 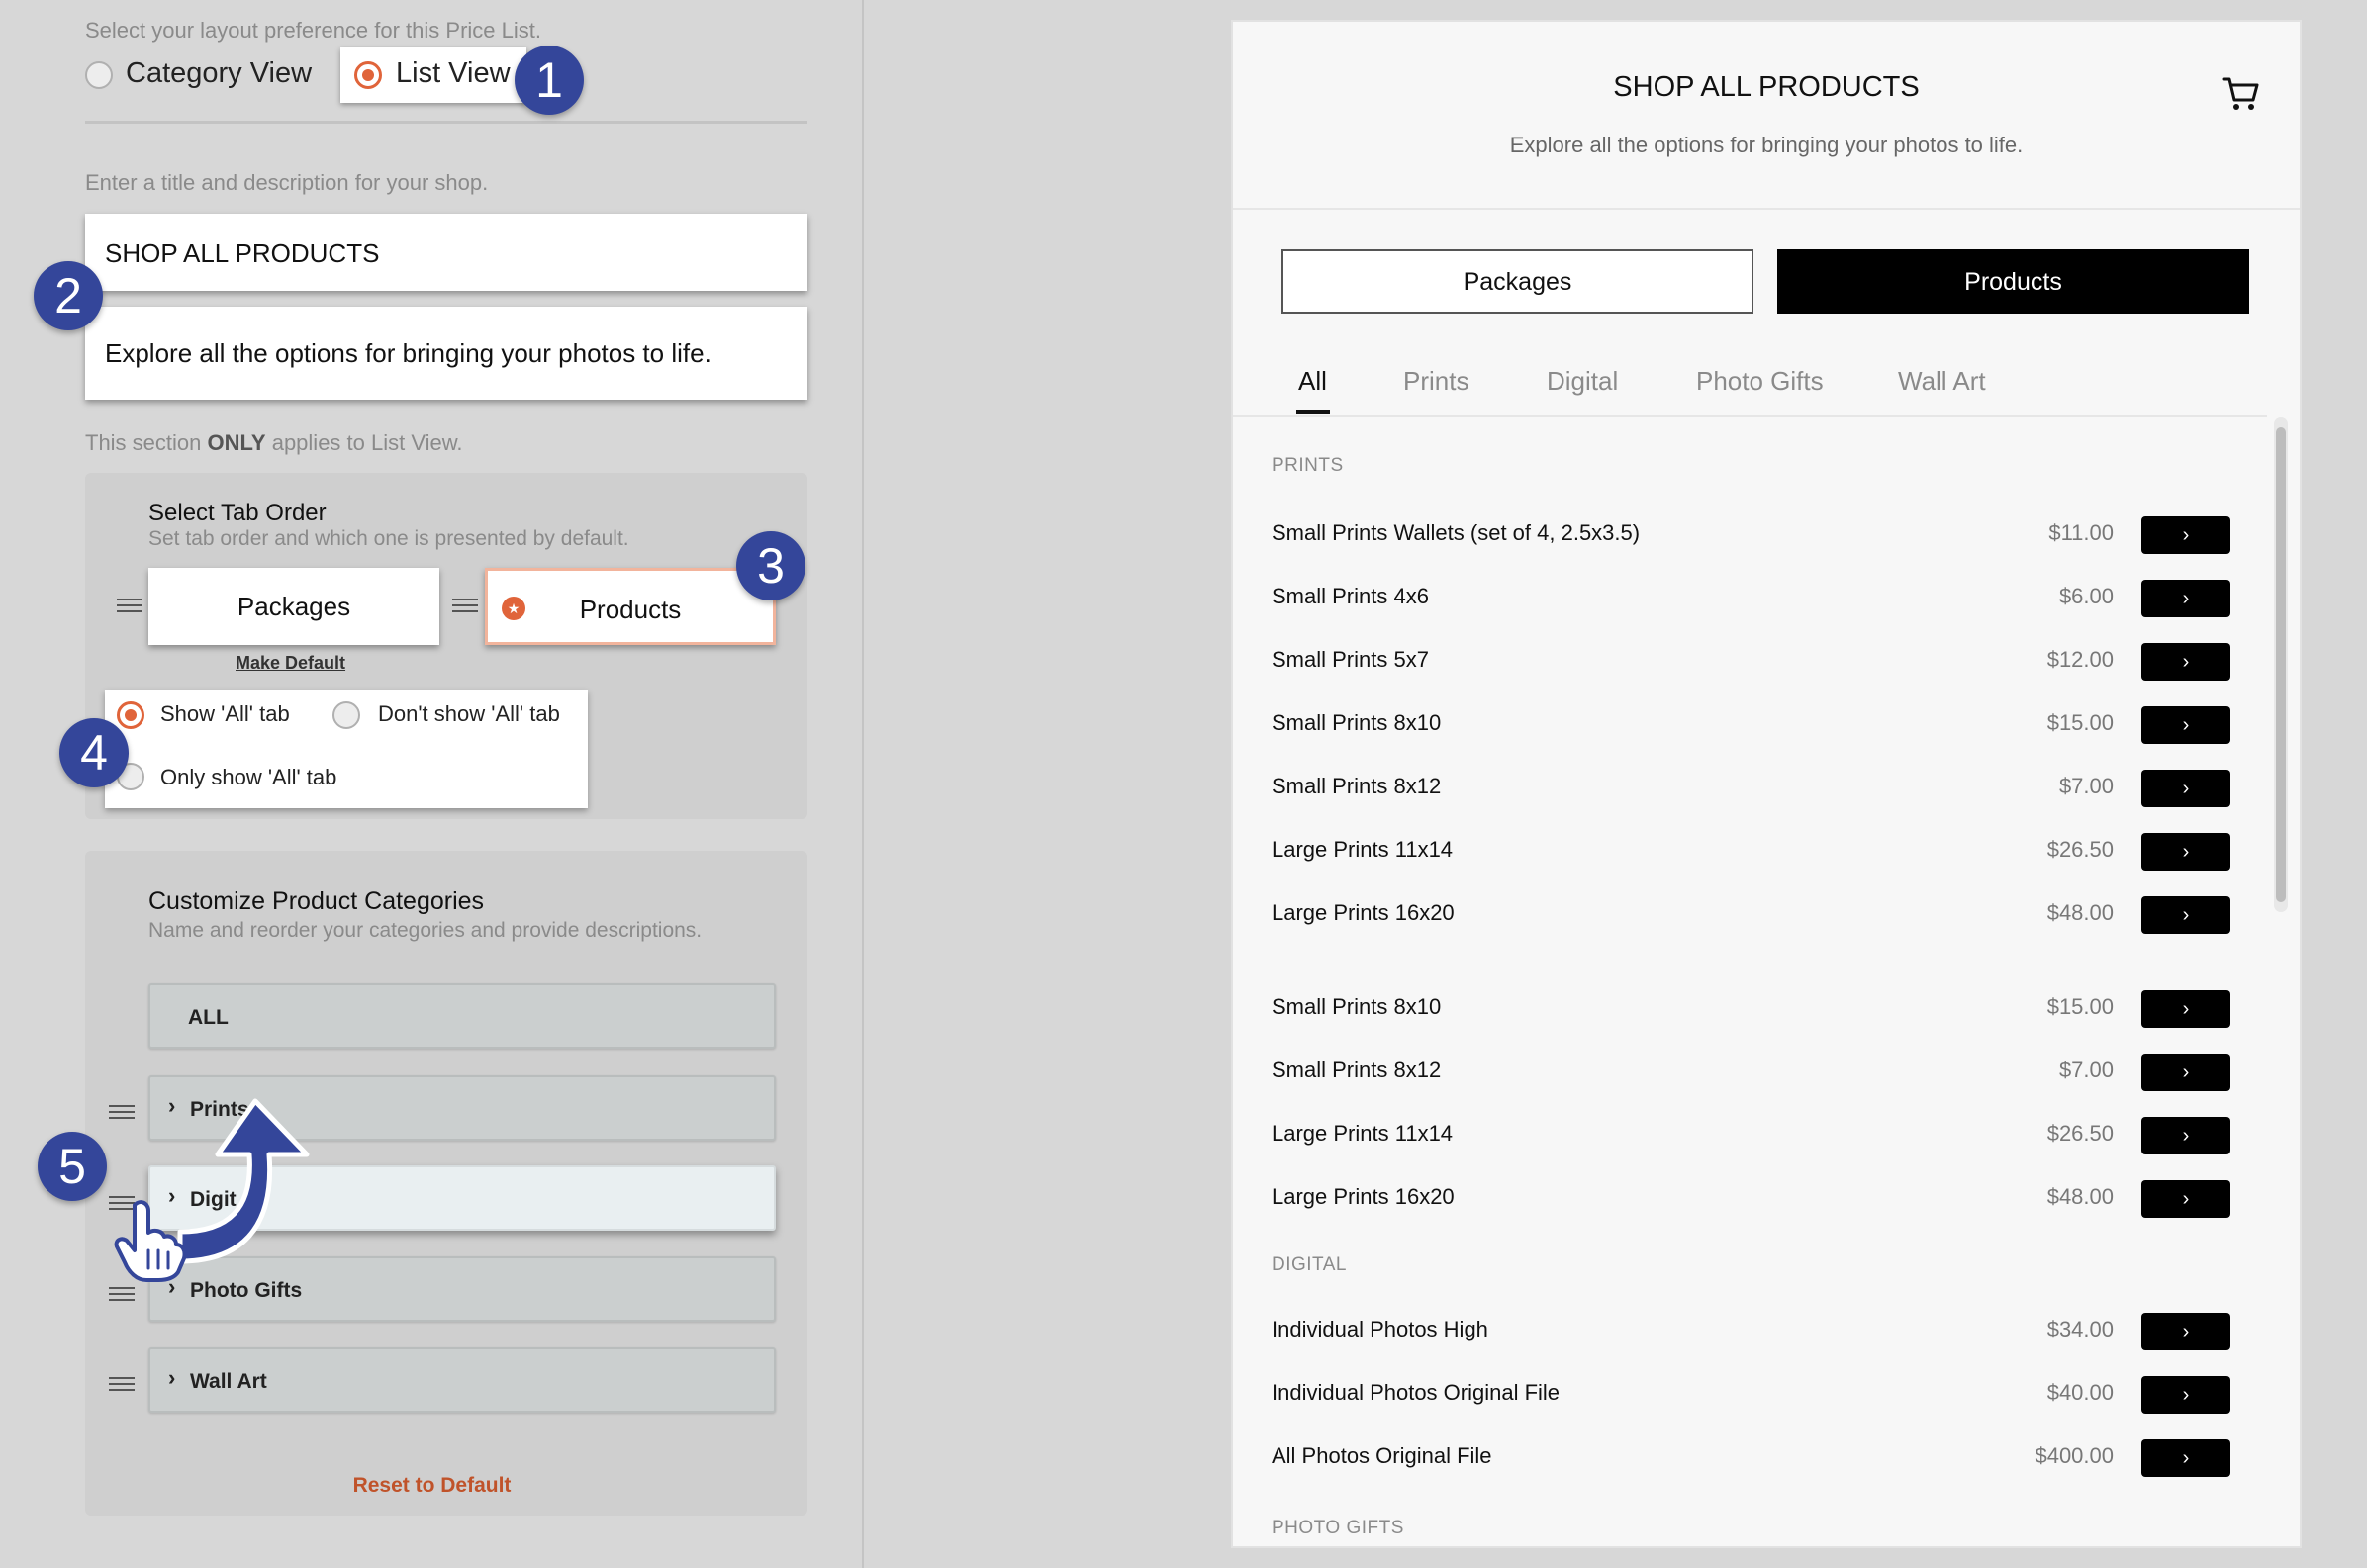 What do you see at coordinates (99, 75) in the screenshot?
I see `category-view-radio` at bounding box center [99, 75].